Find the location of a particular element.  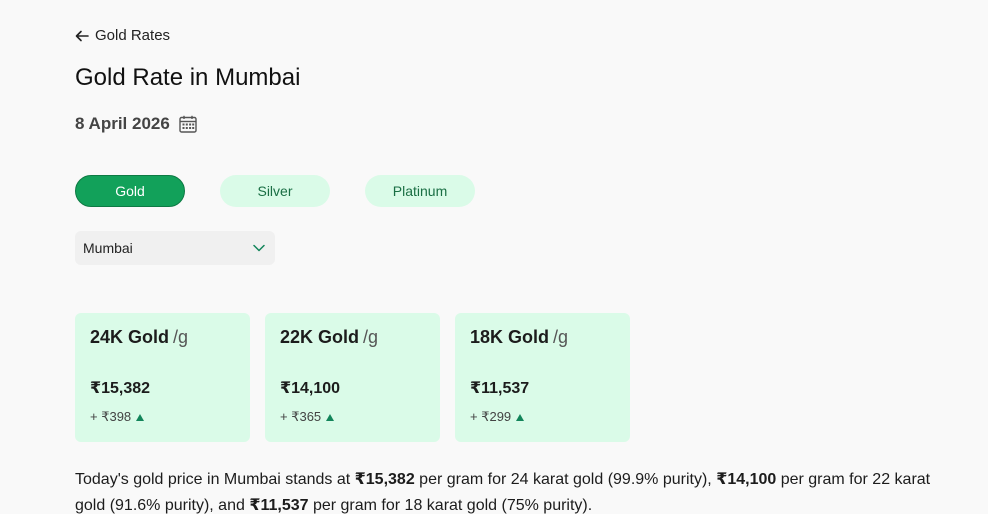

description-price-24k: ₹15,382 is located at coordinates (384, 479).